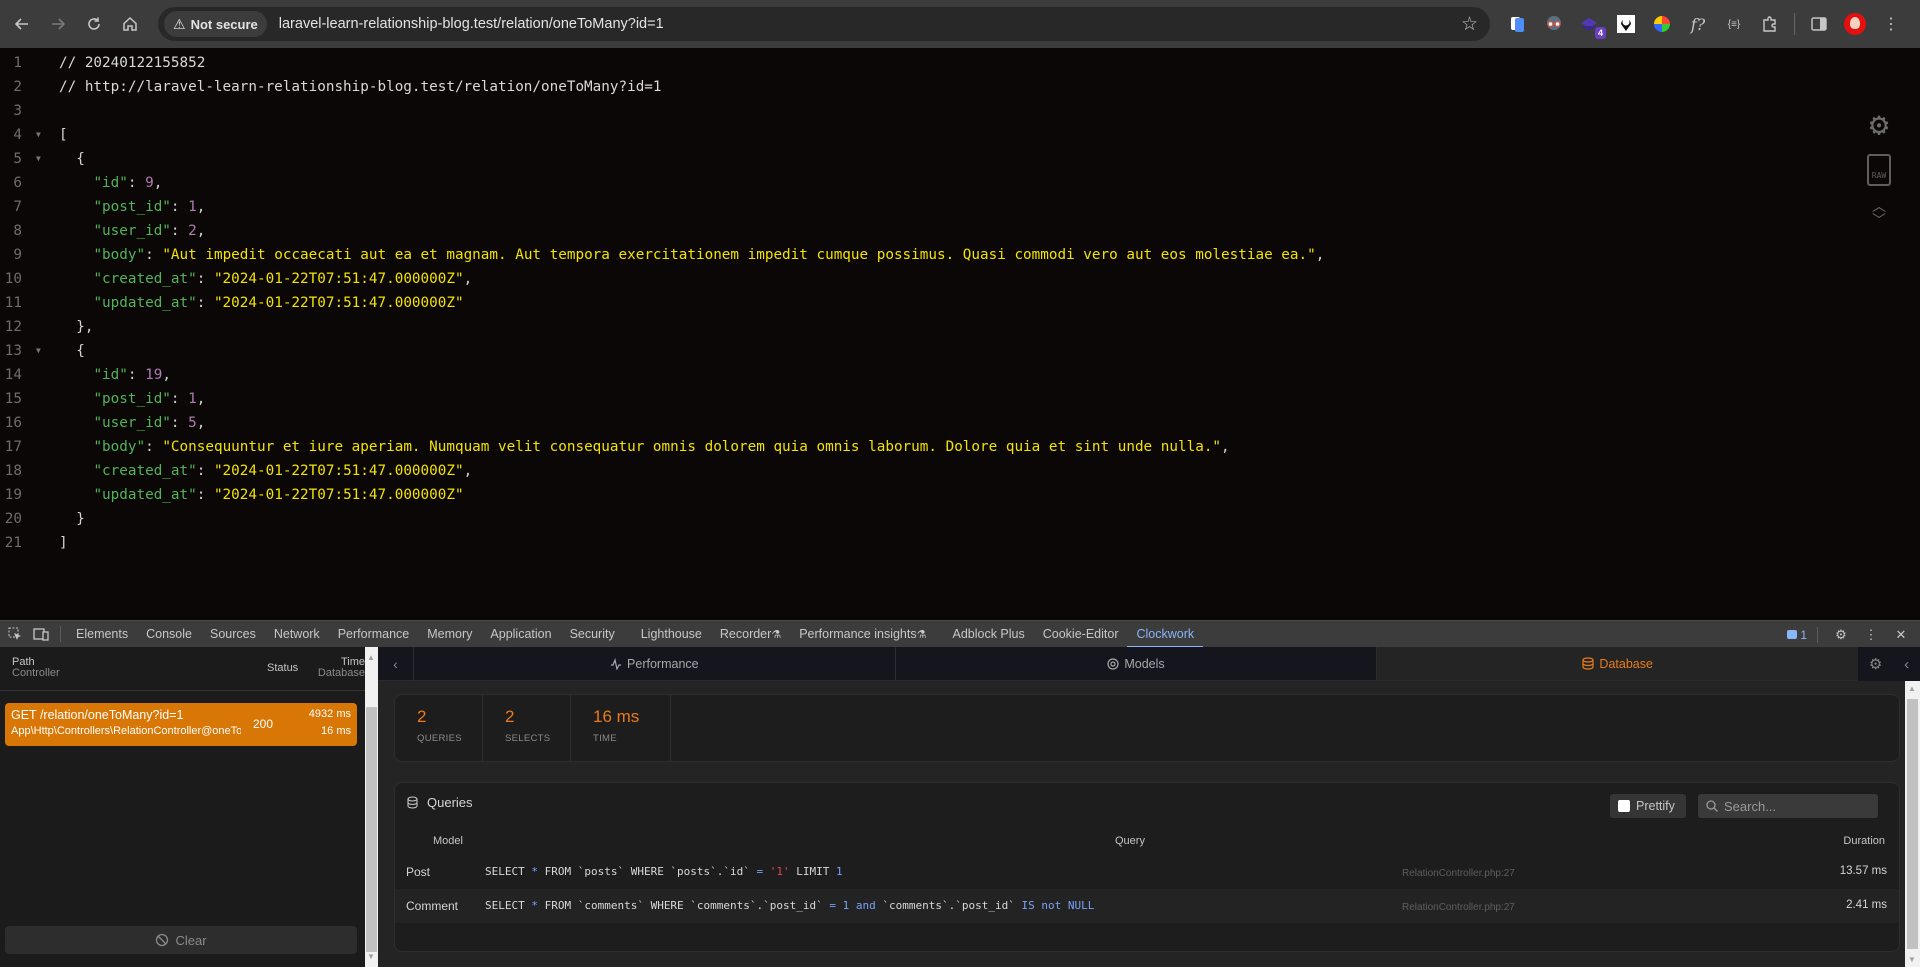  What do you see at coordinates (1879, 175) in the screenshot?
I see `raw-label: RAW` at bounding box center [1879, 175].